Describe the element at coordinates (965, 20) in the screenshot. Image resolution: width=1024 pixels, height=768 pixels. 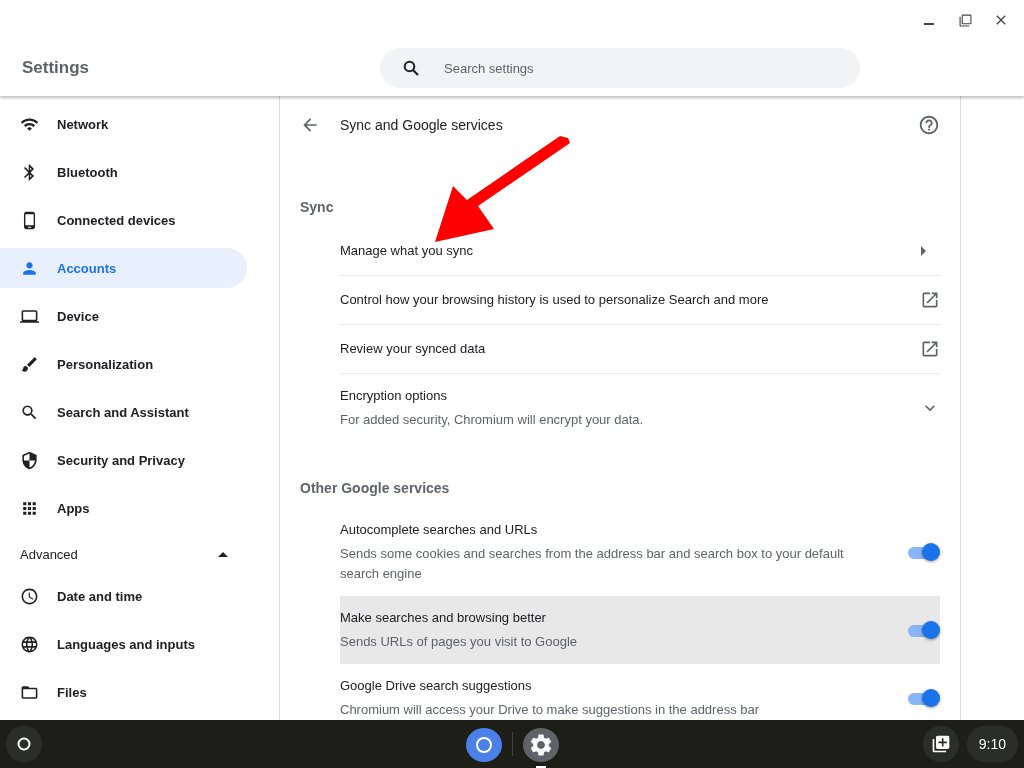
I see `restore-icon` at that location.